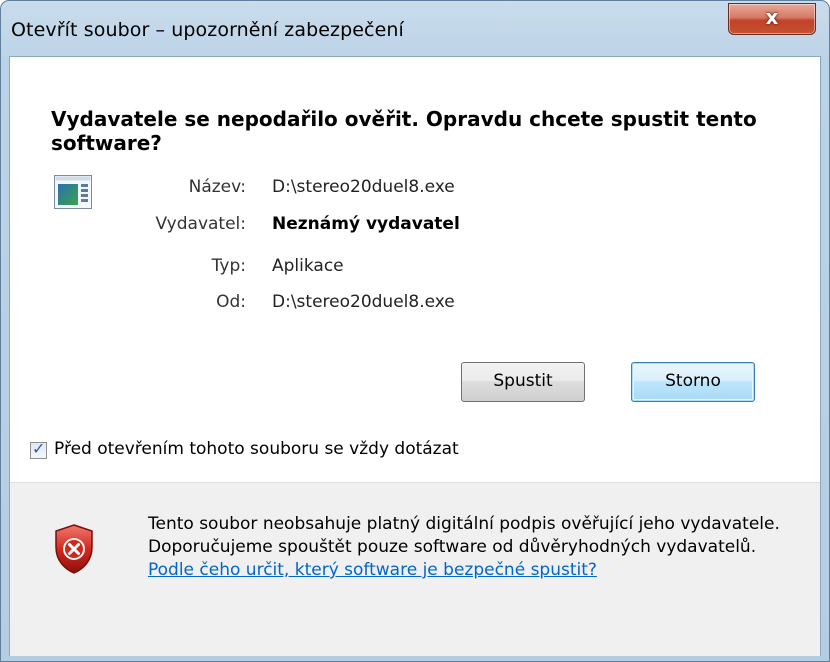  I want to click on from-label: Od:, so click(231, 302).